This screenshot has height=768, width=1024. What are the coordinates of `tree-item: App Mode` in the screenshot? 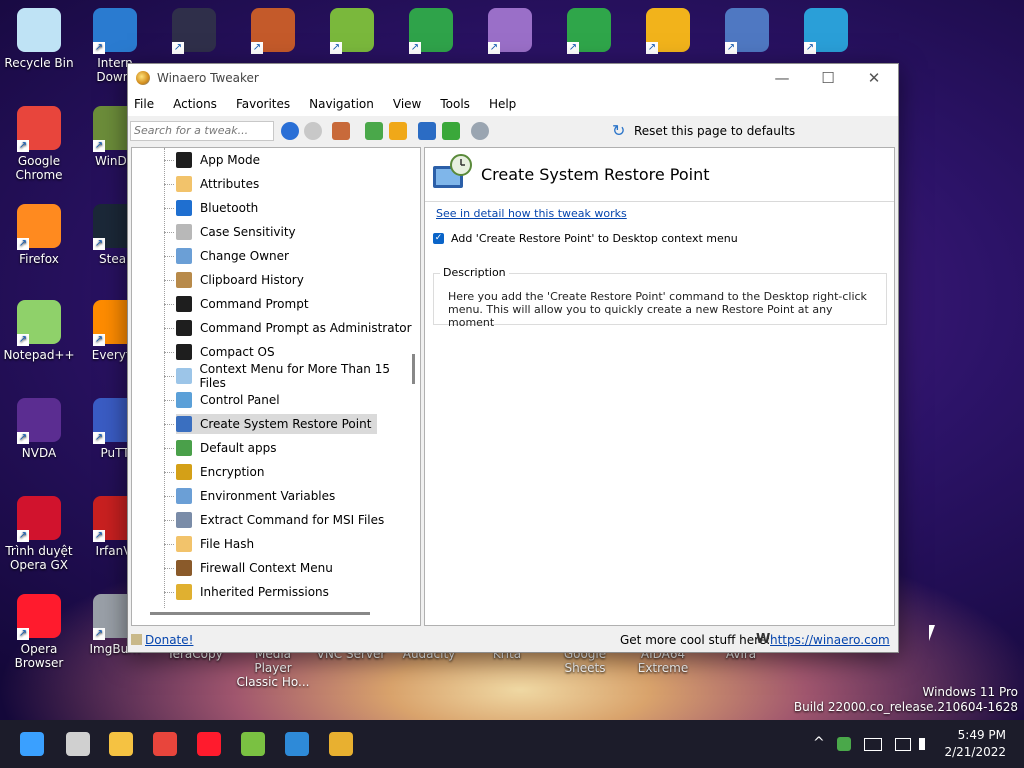 It's located at (215, 160).